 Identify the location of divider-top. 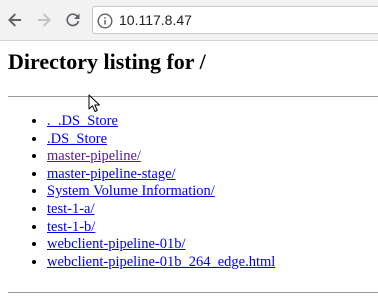
(193, 96).